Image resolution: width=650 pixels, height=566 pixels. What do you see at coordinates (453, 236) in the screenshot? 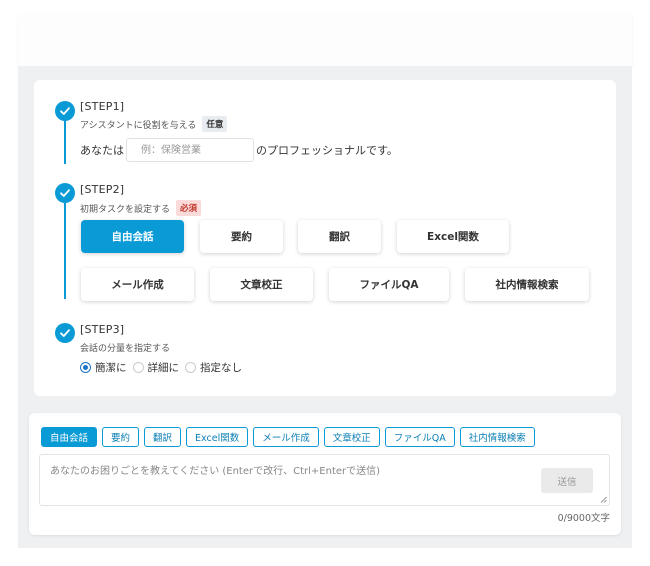
I see `task-button-excel: Excel関数` at bounding box center [453, 236].